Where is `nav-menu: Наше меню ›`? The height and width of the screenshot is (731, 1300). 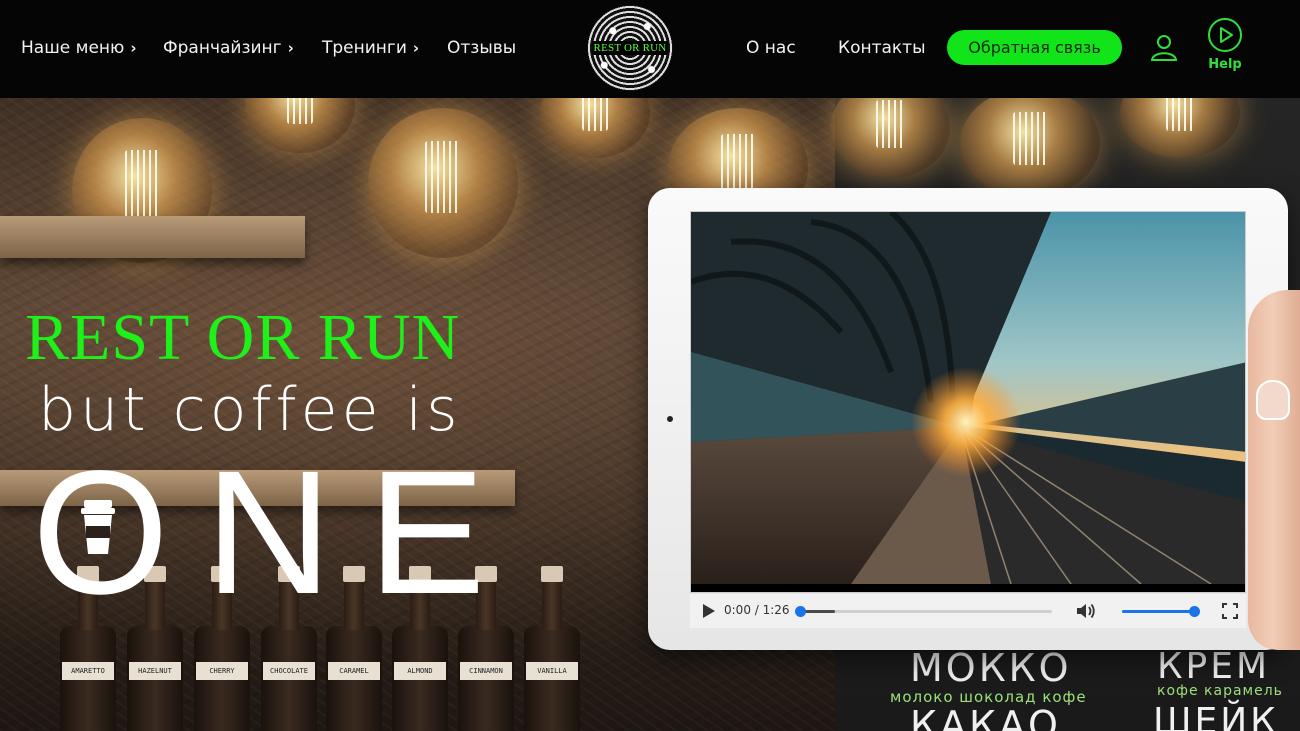 nav-menu: Наше меню › is located at coordinates (79, 48).